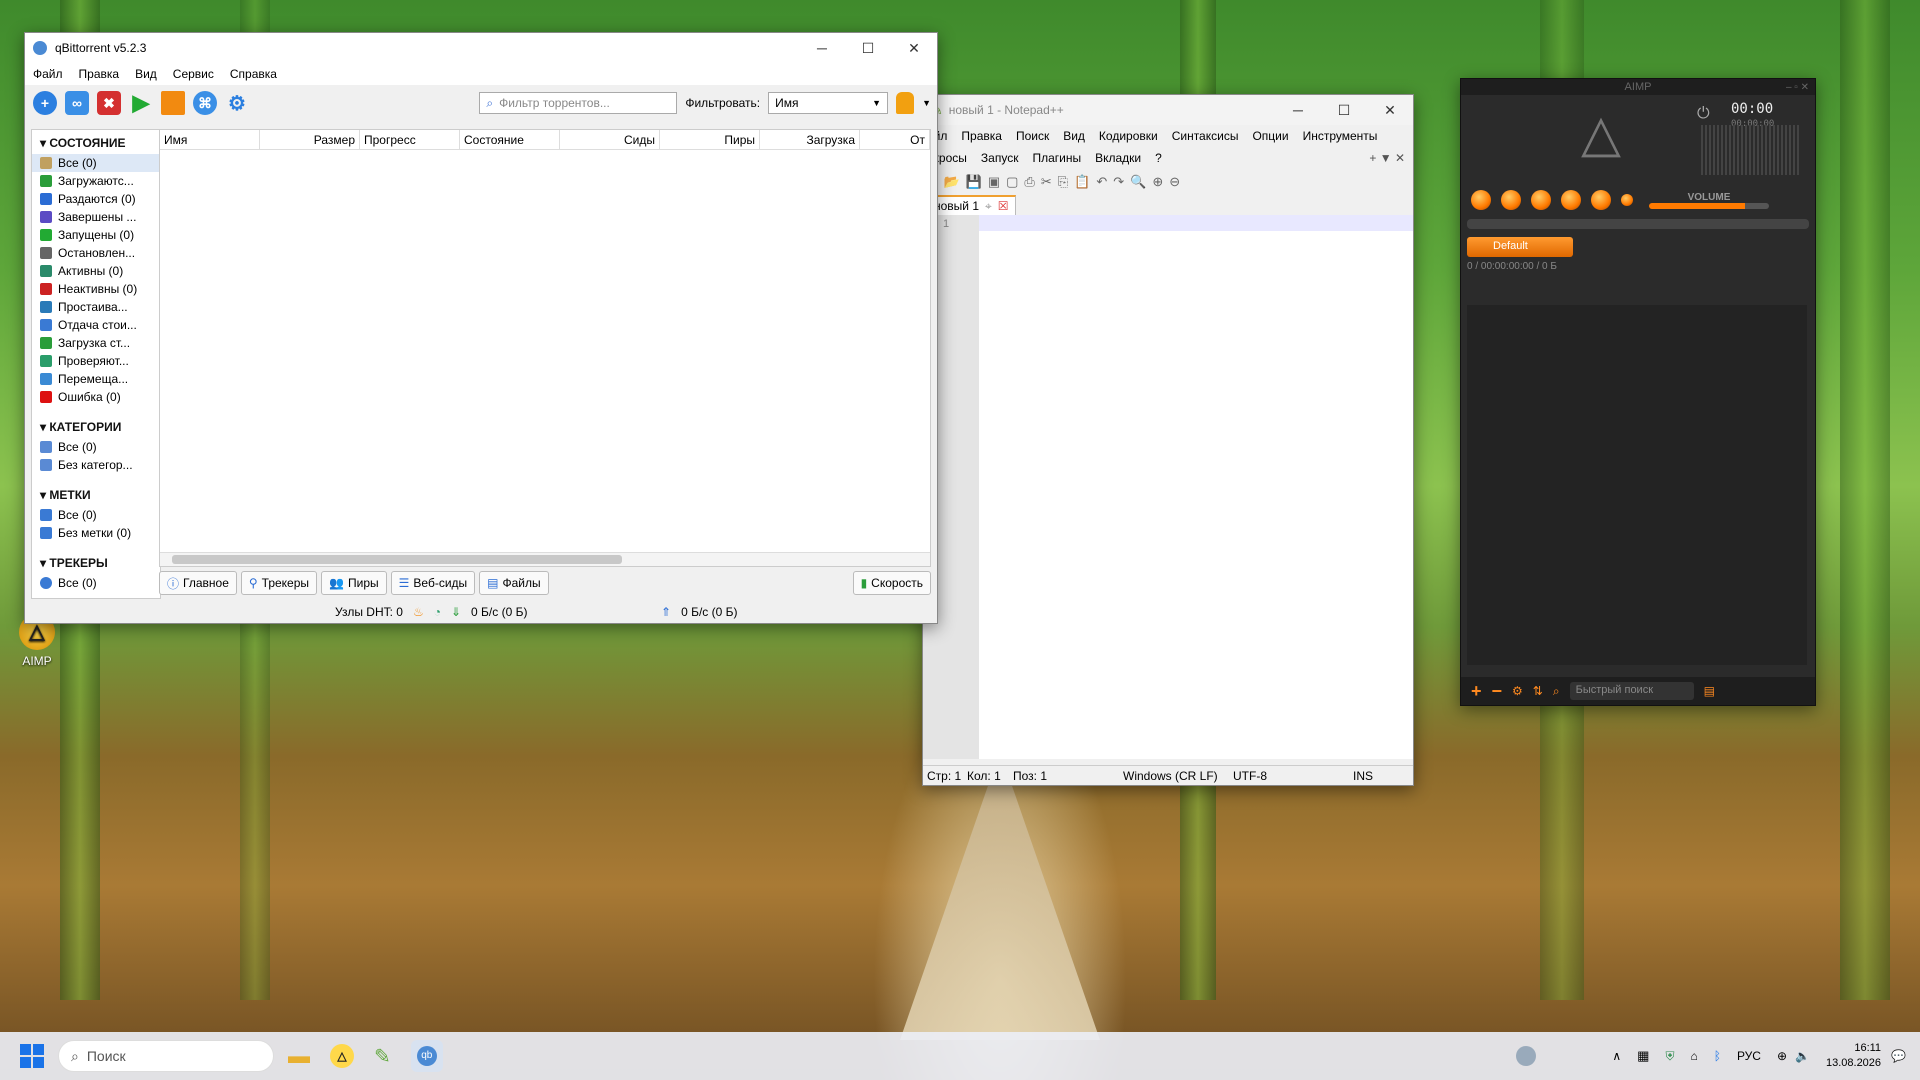 Image resolution: width=1920 pixels, height=1080 pixels. Describe the element at coordinates (210, 139) in the screenshot. I see `column-name: Имя` at that location.